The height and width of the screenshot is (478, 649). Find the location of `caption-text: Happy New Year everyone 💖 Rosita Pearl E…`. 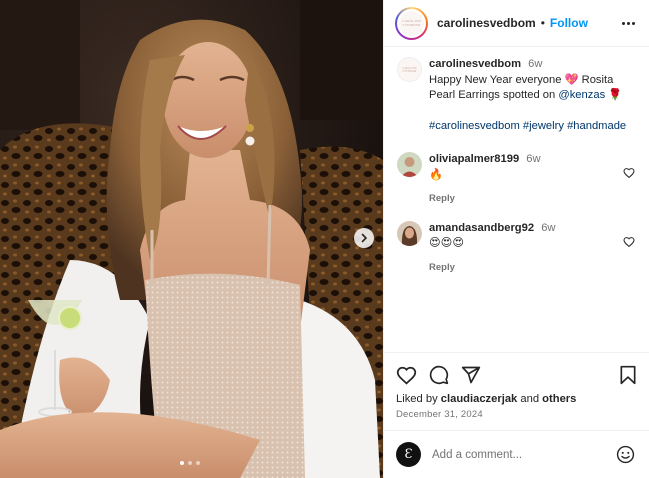

caption-text: Happy New Year everyone 💖 Rosita Pearl E… is located at coordinates (526, 87).